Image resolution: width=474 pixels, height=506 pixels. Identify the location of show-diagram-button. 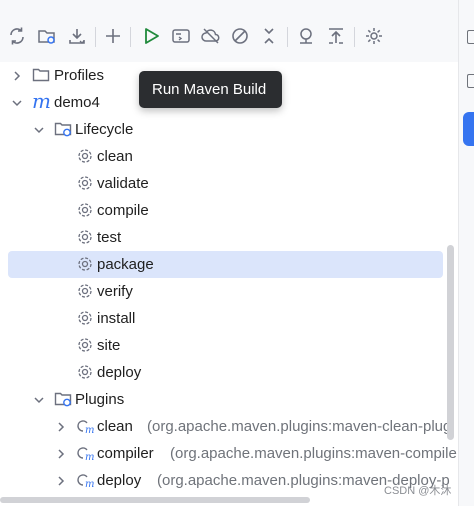
(336, 36).